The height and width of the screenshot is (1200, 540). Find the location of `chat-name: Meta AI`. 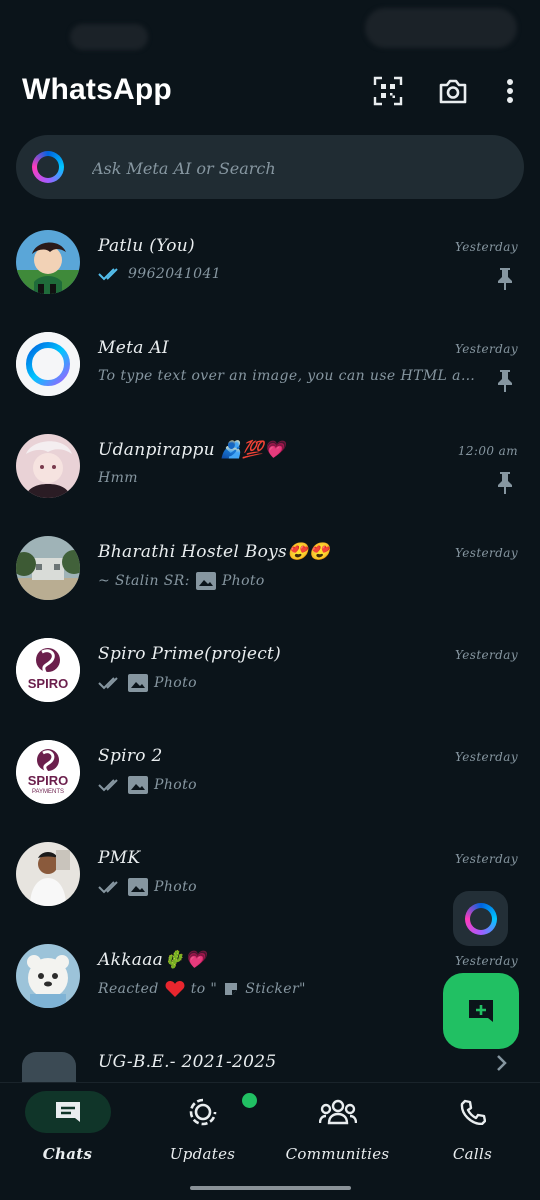

chat-name: Meta AI is located at coordinates (133, 348).